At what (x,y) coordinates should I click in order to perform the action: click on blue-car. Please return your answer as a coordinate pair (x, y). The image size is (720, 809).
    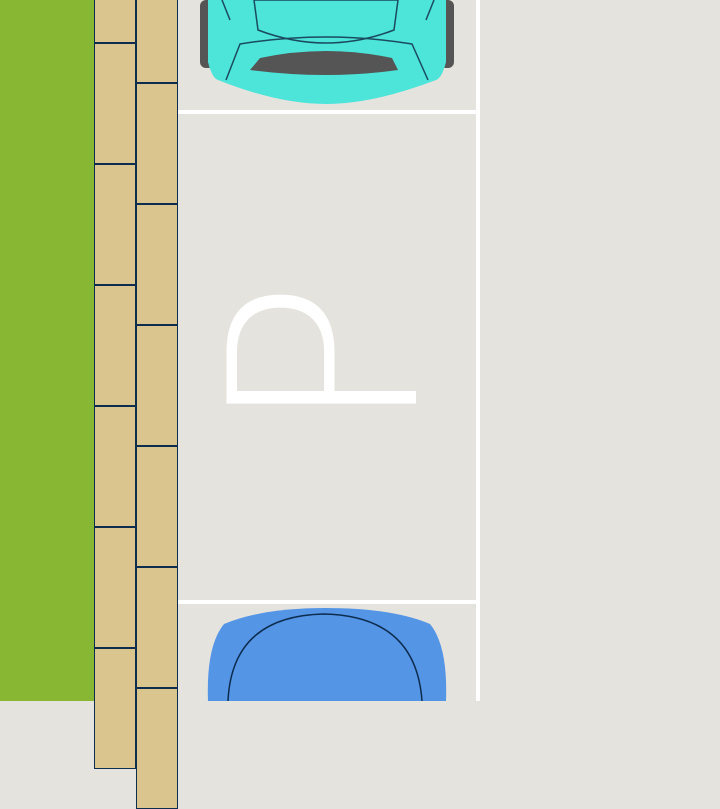
    Looking at the image, I should click on (327, 653).